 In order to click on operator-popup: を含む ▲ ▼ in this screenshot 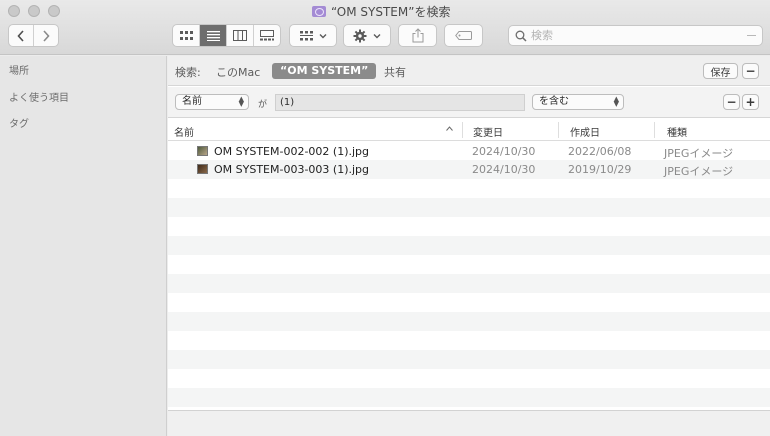, I will do `click(578, 102)`.